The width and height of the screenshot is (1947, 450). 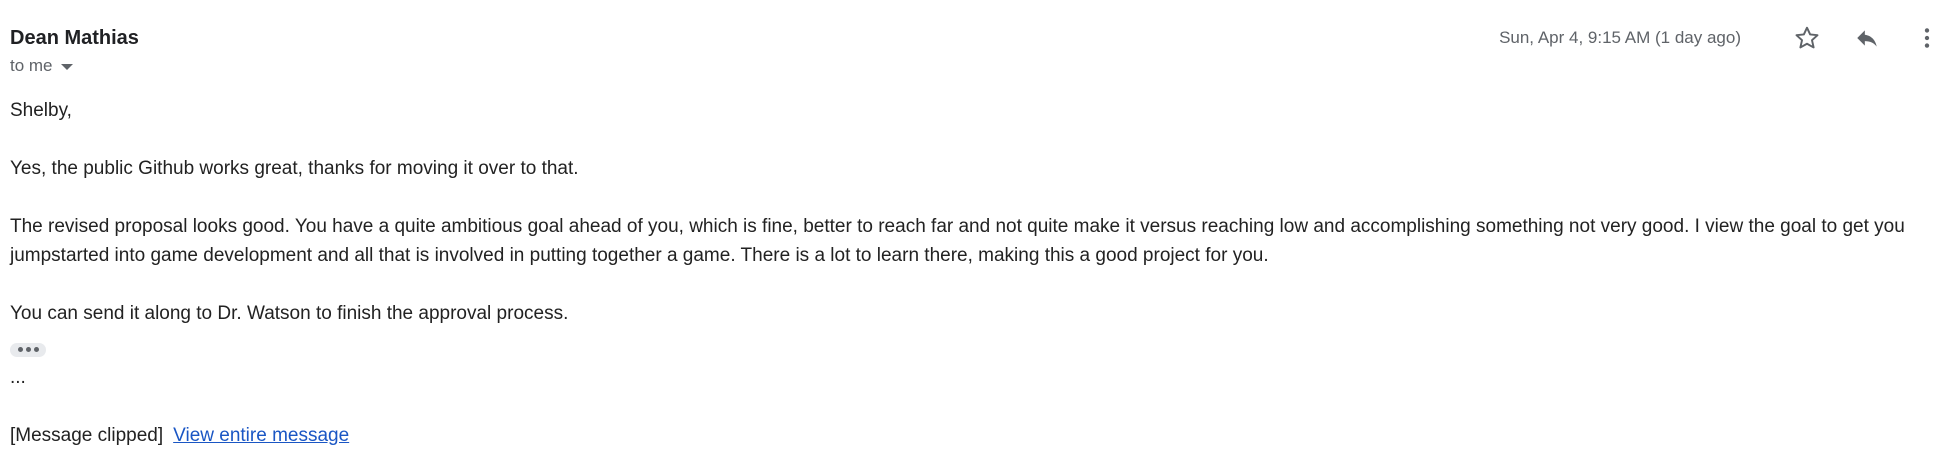 I want to click on greeting: Shelby,, so click(x=41, y=110).